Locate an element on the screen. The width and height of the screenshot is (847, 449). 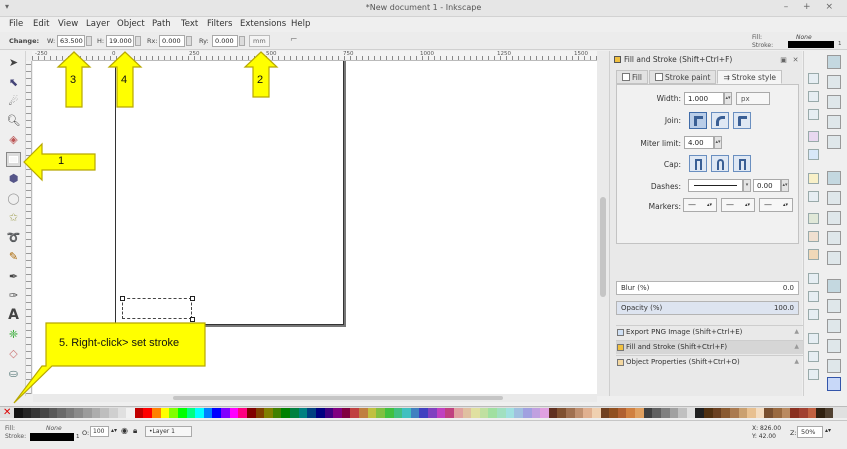
ry-spinner is located at coordinates (242, 41).